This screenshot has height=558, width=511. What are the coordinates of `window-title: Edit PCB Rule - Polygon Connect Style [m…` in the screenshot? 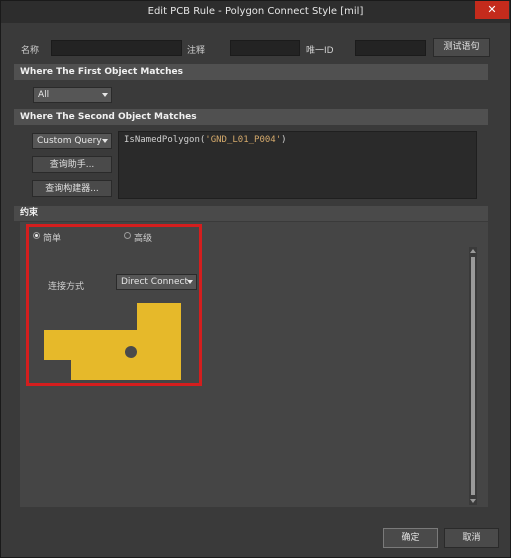 It's located at (255, 11).